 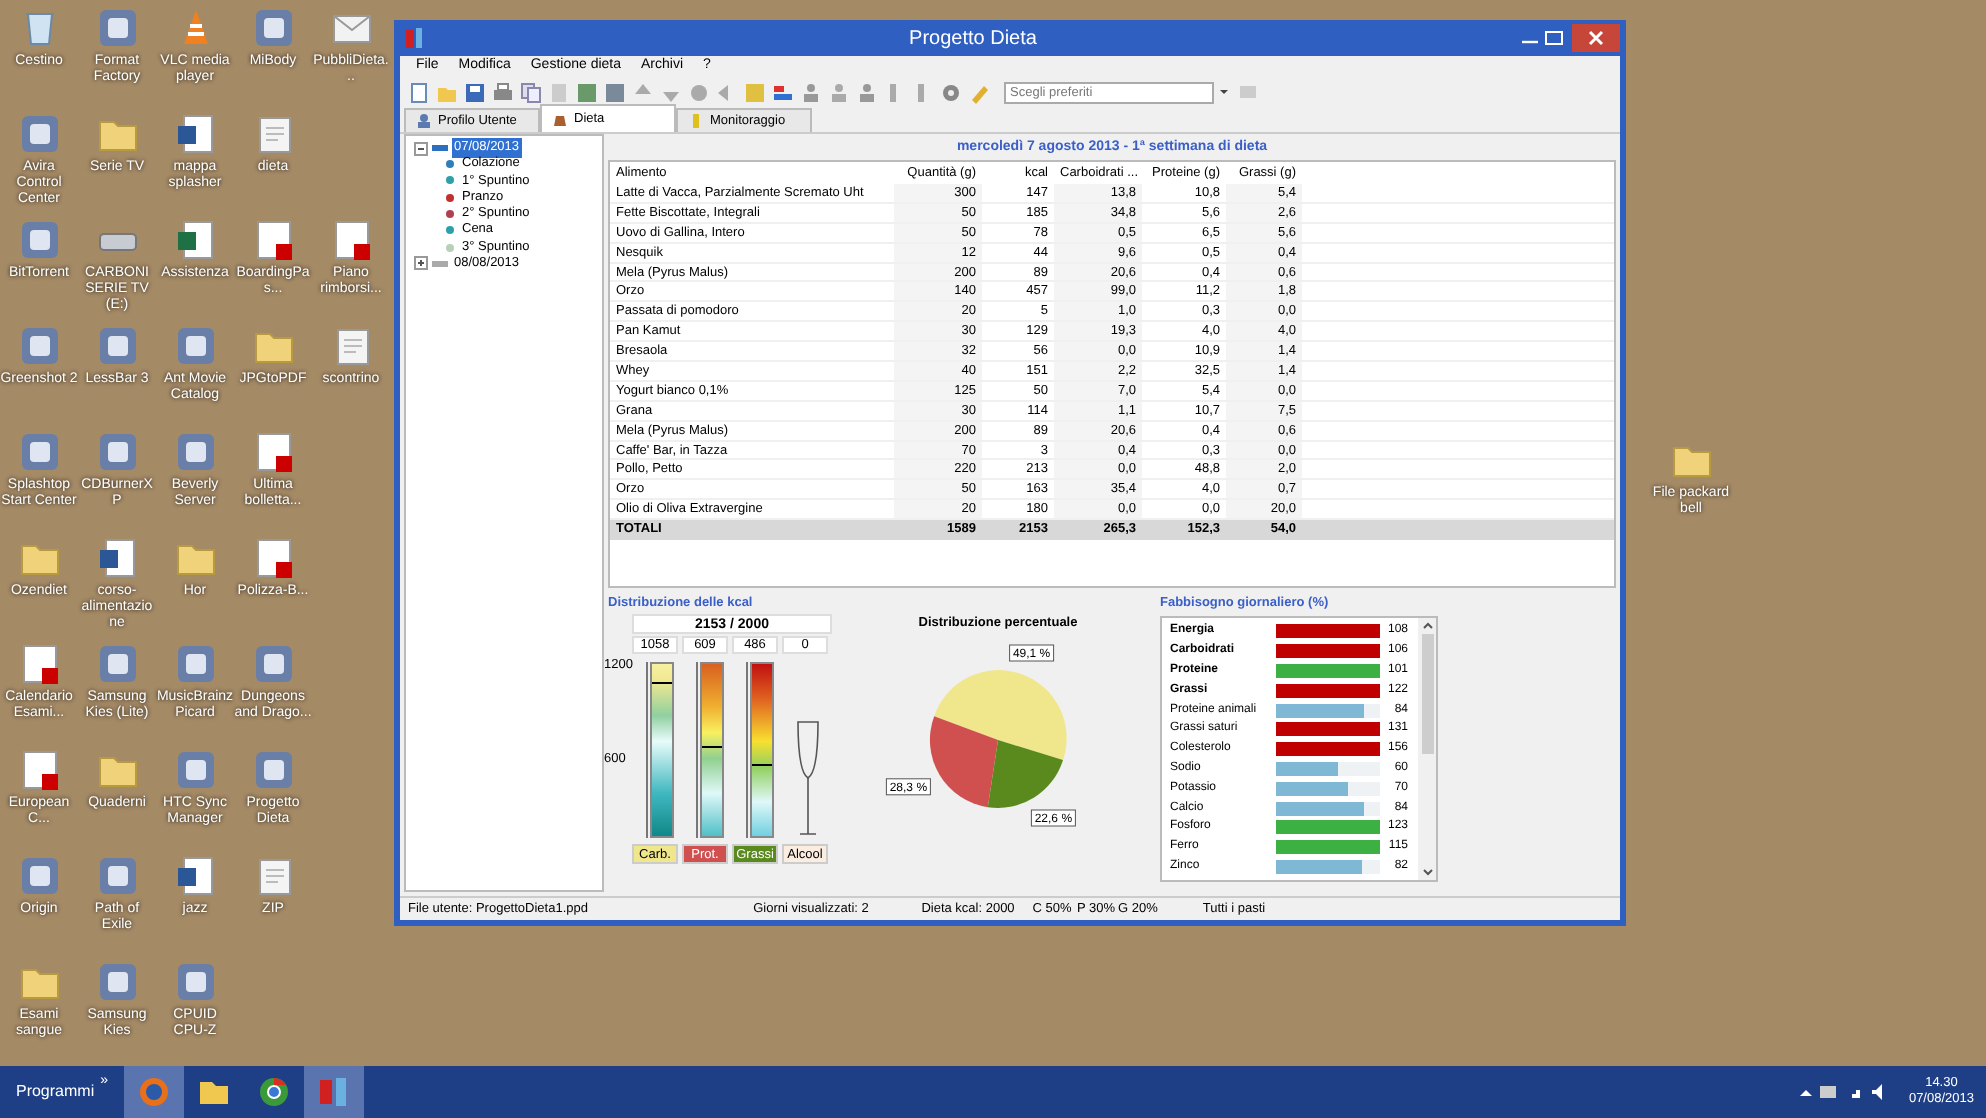 What do you see at coordinates (1427, 694) in the screenshot?
I see `scroll-thumb` at bounding box center [1427, 694].